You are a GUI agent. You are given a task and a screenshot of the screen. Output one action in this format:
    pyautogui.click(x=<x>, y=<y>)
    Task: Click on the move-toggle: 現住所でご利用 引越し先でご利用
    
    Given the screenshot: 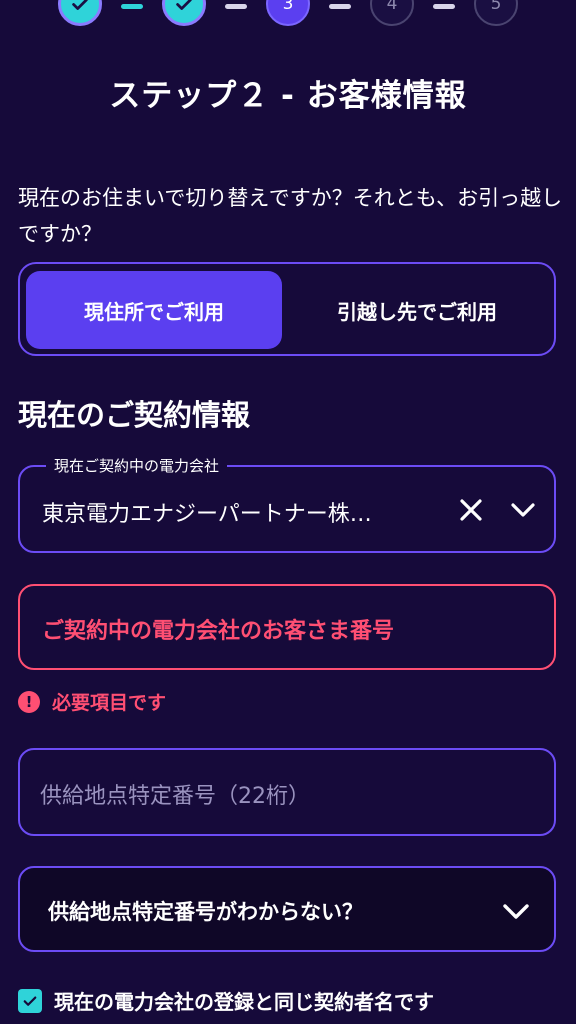 What is the action you would take?
    pyautogui.click(x=287, y=309)
    